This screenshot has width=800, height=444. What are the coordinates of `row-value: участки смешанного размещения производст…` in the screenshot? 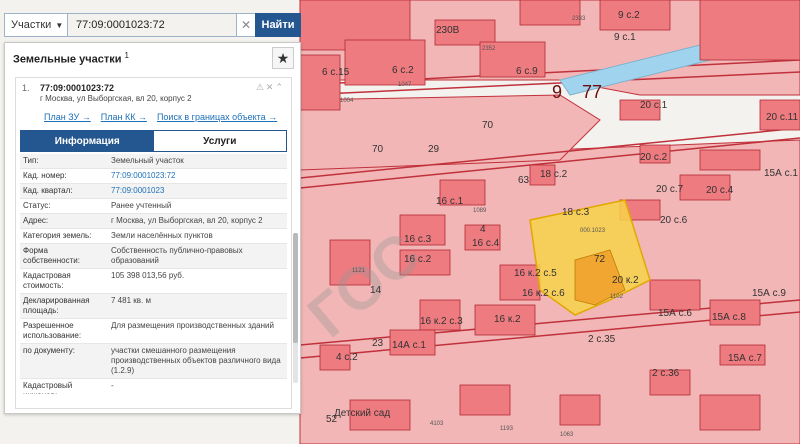 It's located at (196, 360).